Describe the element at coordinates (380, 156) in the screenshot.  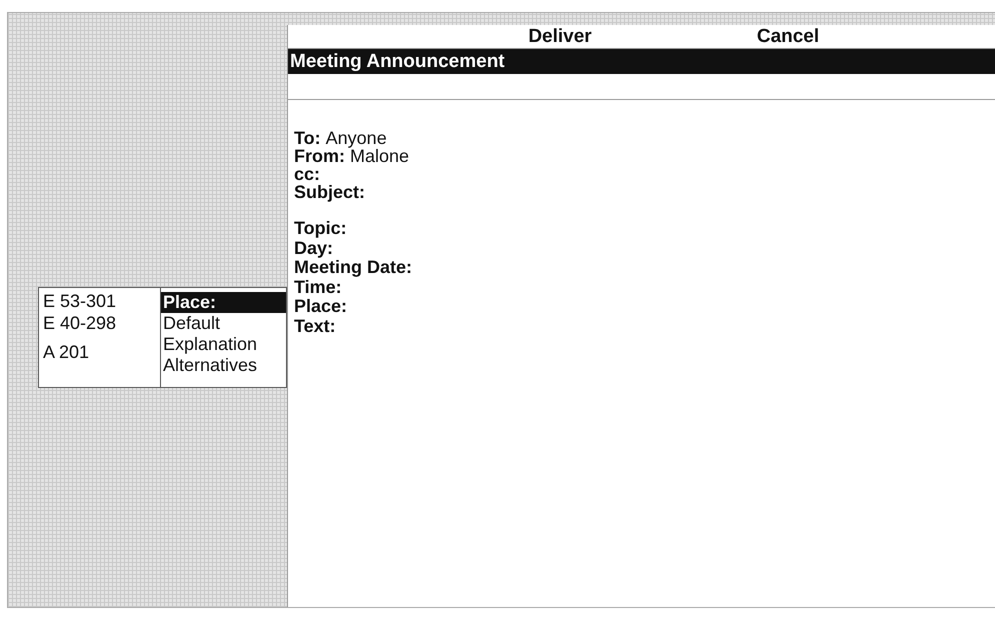
I see `field-value: Malone` at that location.